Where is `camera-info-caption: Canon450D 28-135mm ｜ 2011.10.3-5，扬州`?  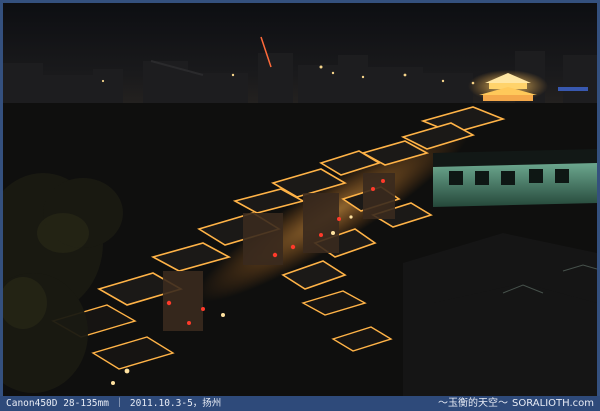
camera-info-caption: Canon450D 28-135mm ｜ 2011.10.3-5，扬州 is located at coordinates (114, 403).